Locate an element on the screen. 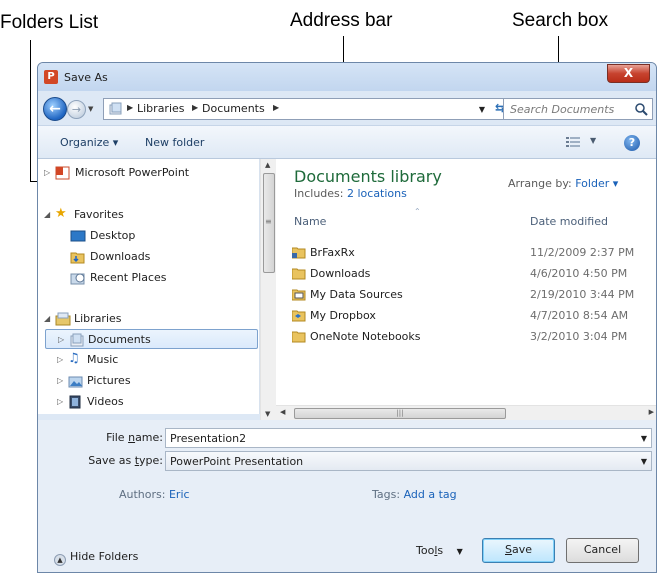 This screenshot has width=662, height=573. change-view-button: ▼ is located at coordinates (582, 143).